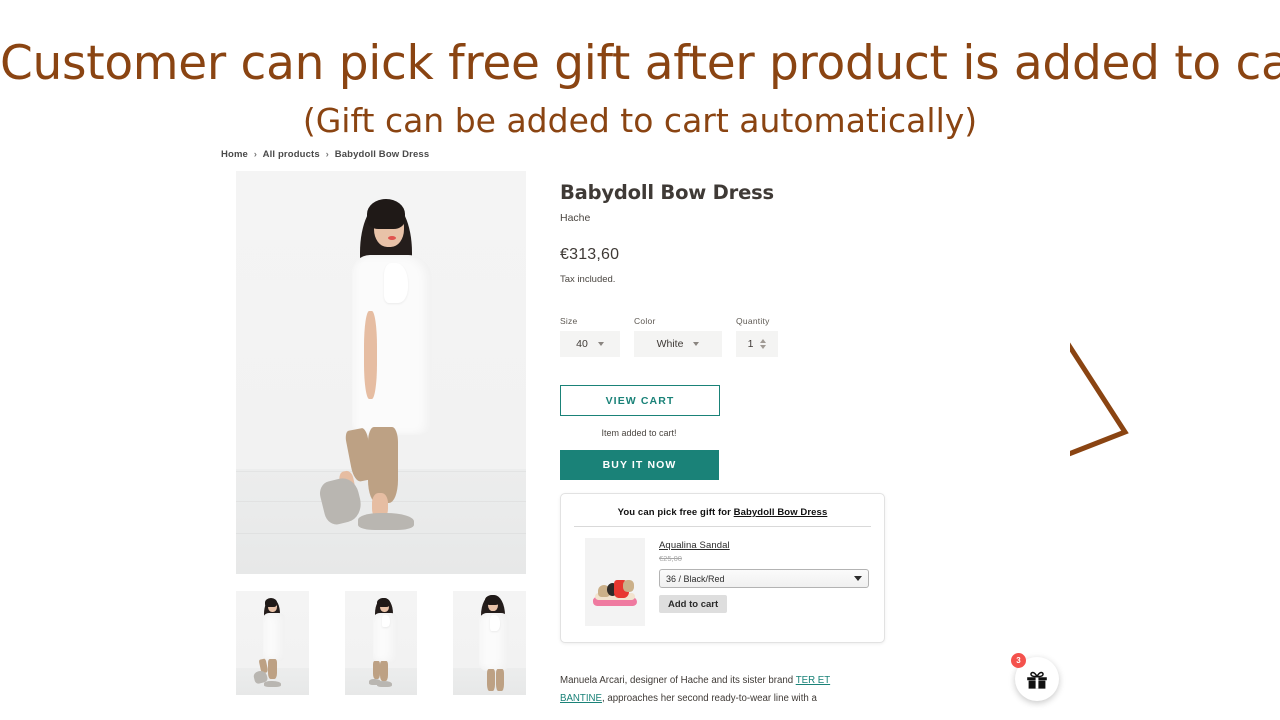 The width and height of the screenshot is (1280, 720). What do you see at coordinates (764, 545) in the screenshot?
I see `gift-product-name-link: Aqualina Sandal` at bounding box center [764, 545].